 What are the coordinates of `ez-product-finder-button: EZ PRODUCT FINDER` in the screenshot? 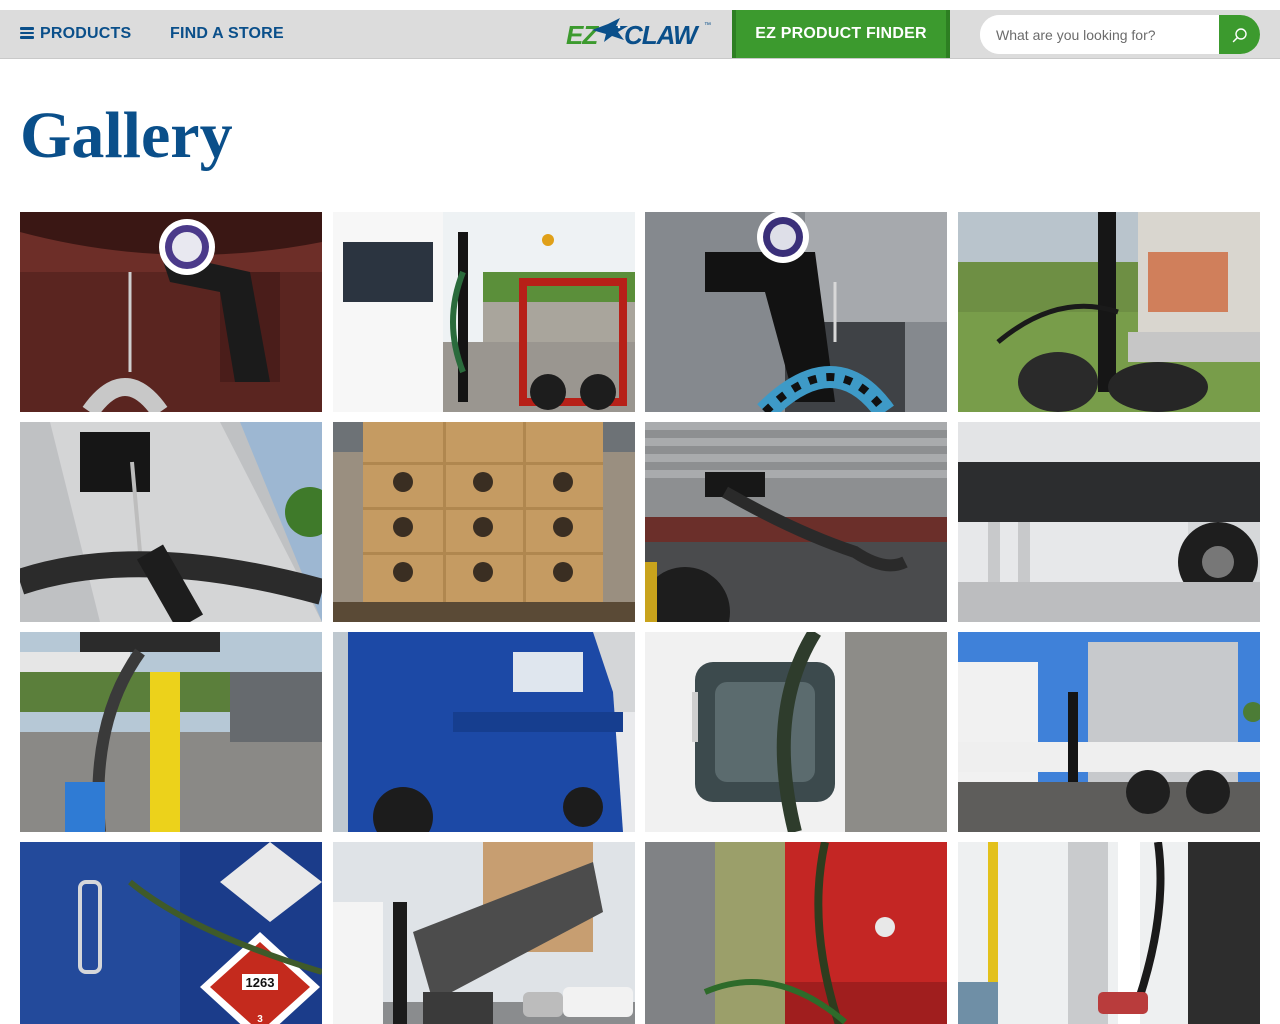 It's located at (841, 34).